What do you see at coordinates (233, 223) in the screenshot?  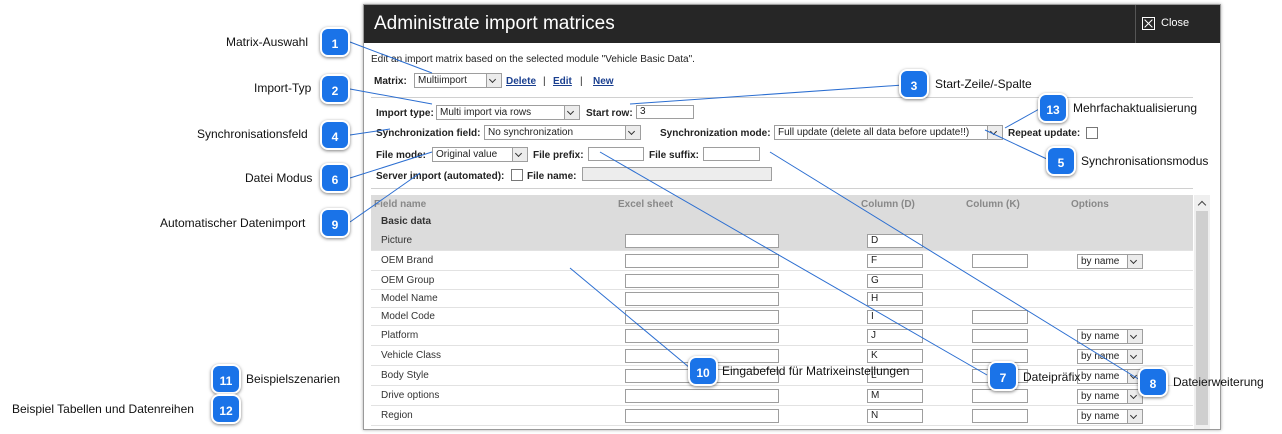 I see `callout-9-label: Automatischer Datenimport` at bounding box center [233, 223].